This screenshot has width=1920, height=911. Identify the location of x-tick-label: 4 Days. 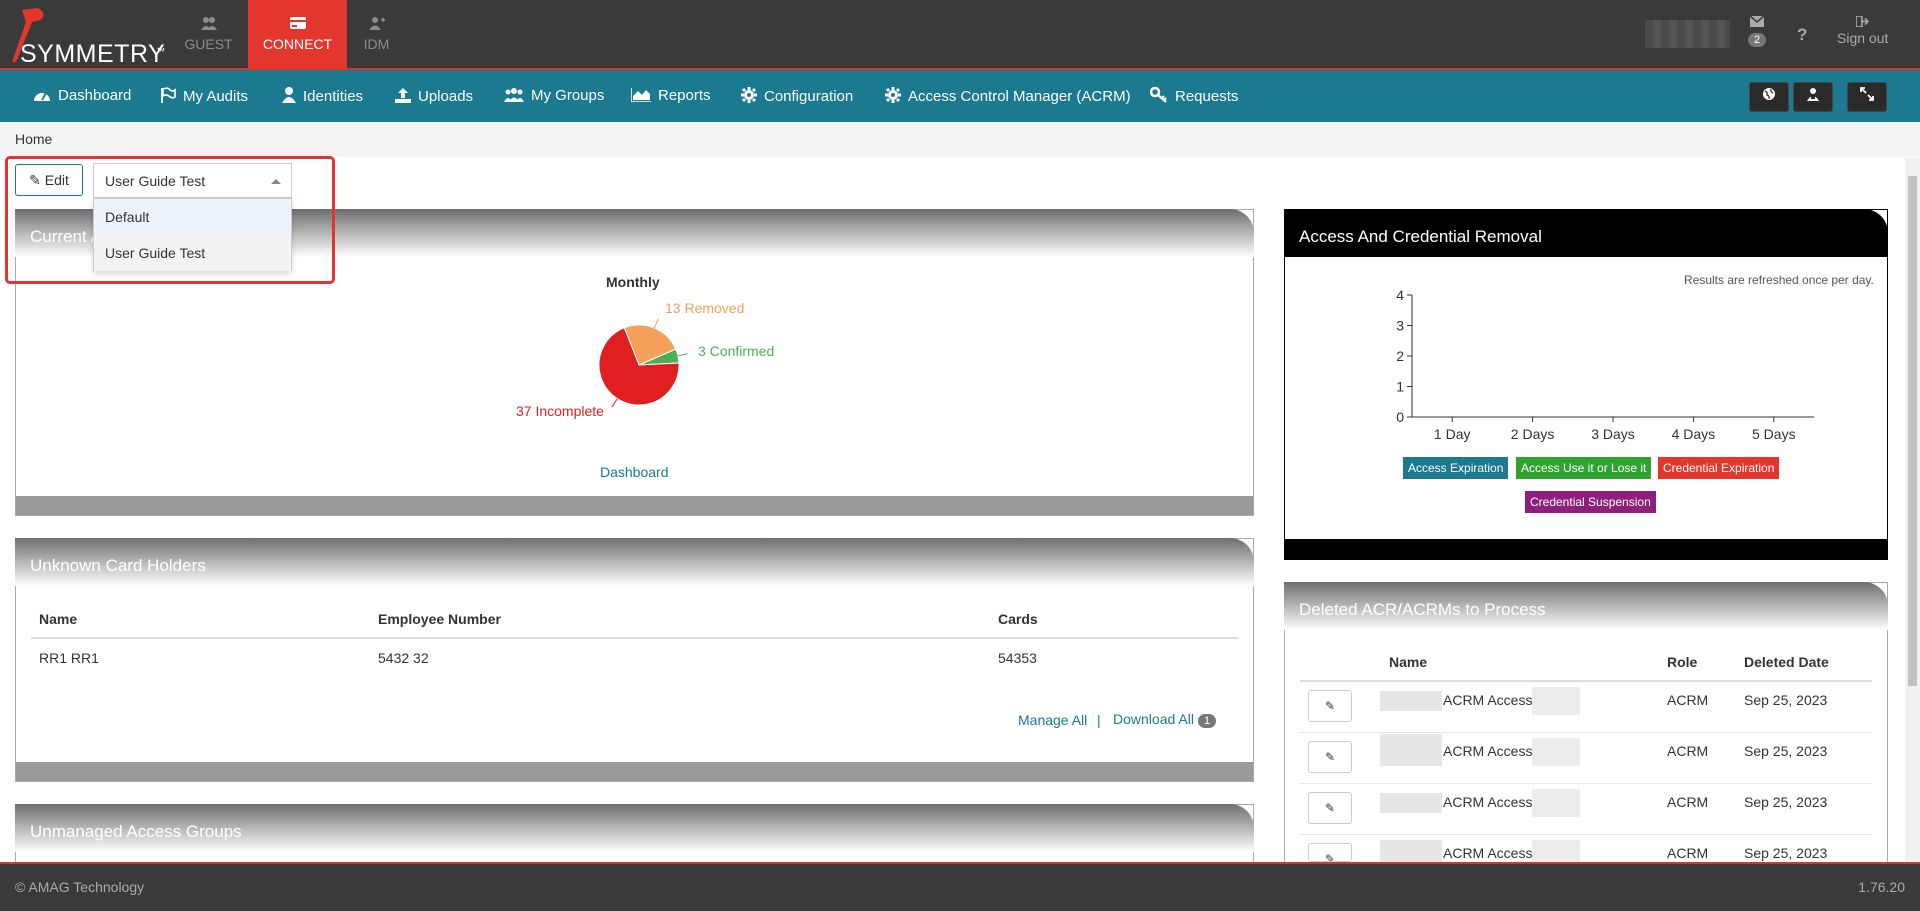
(1694, 434).